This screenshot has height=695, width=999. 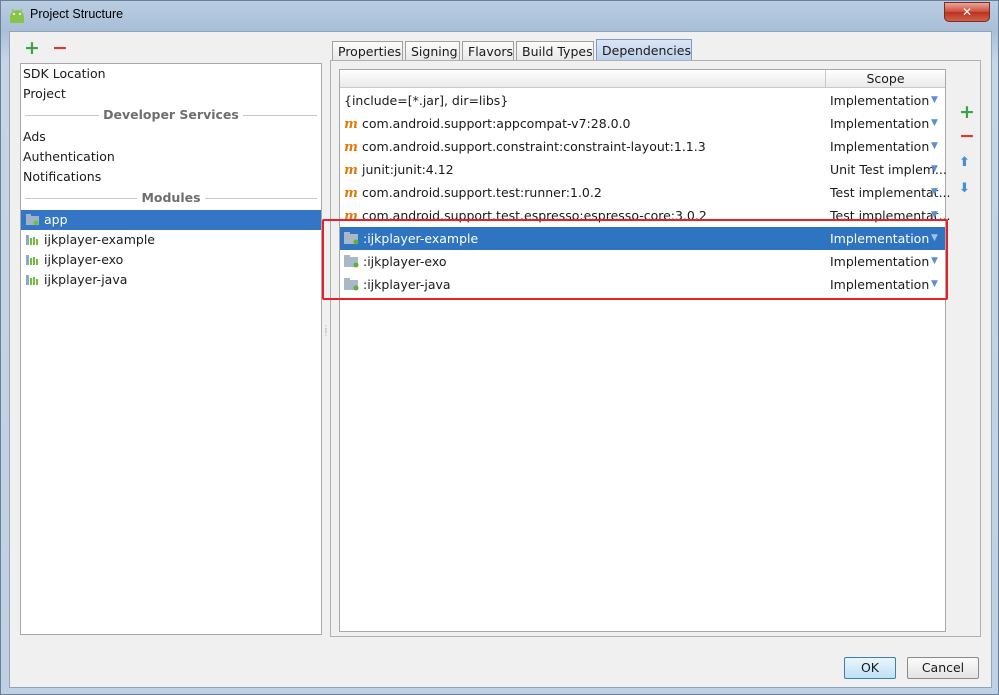 What do you see at coordinates (171, 220) in the screenshot?
I see `module-item-app: app` at bounding box center [171, 220].